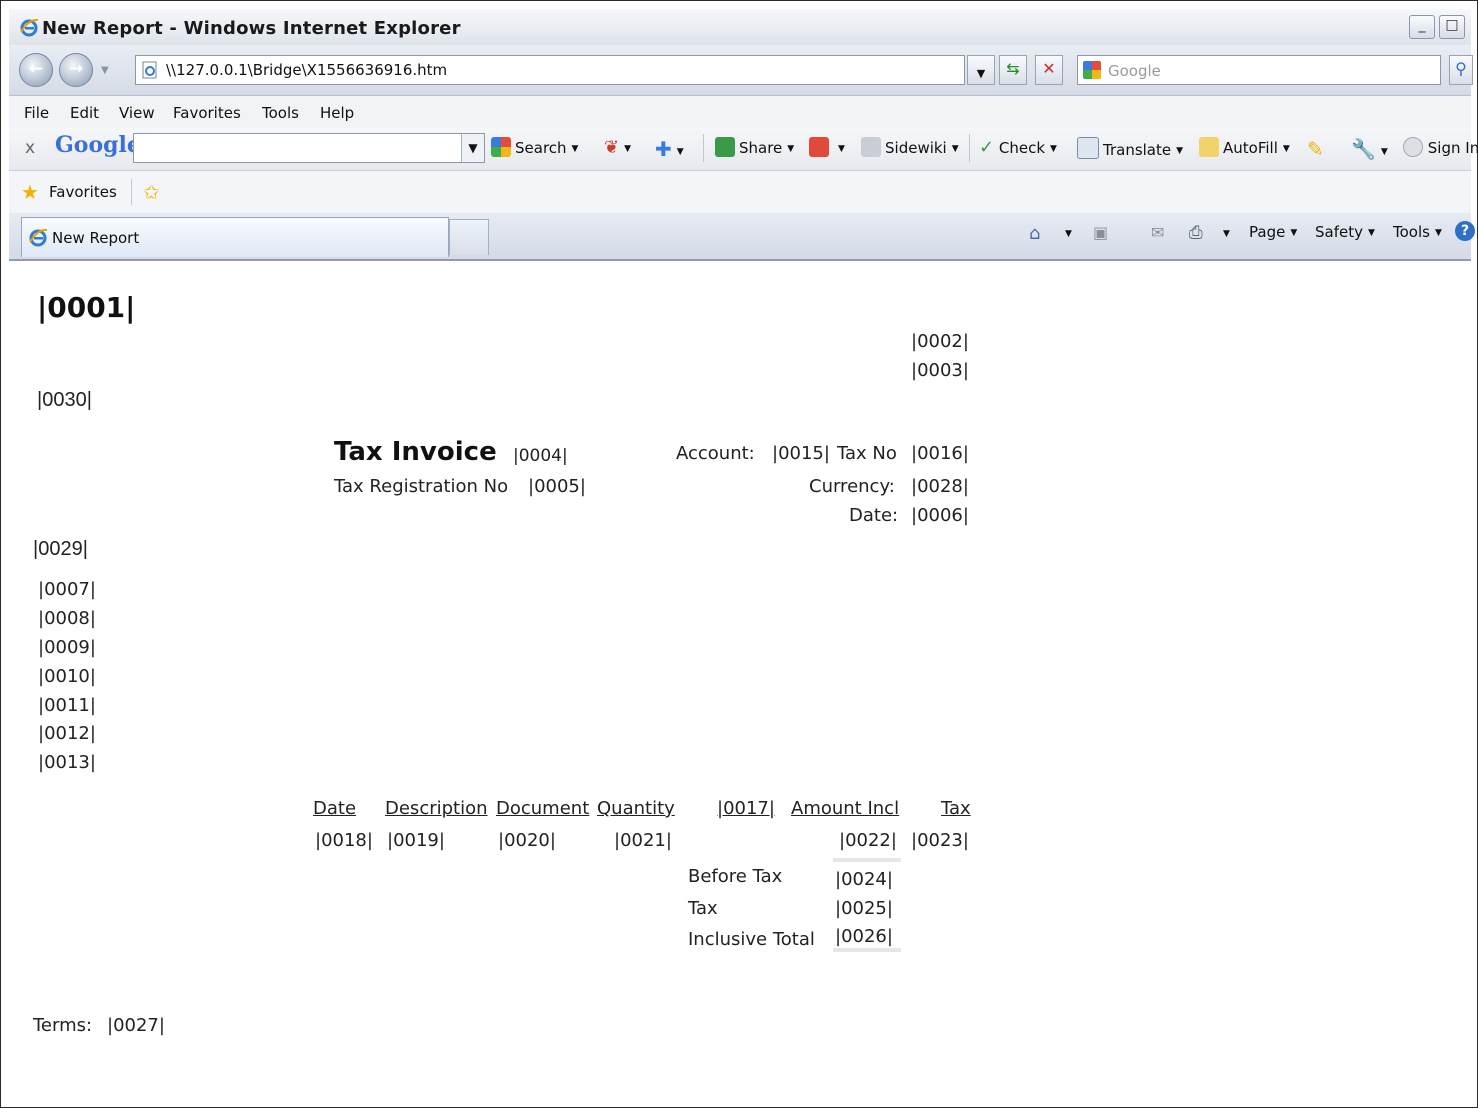  What do you see at coordinates (1452, 27) in the screenshot?
I see `maximize-button: □` at bounding box center [1452, 27].